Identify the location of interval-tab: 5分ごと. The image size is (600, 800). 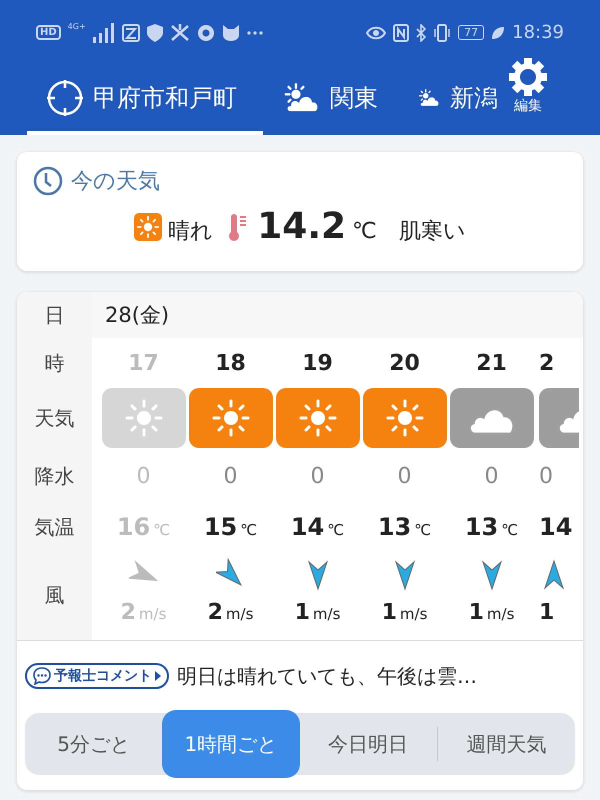
(93, 744).